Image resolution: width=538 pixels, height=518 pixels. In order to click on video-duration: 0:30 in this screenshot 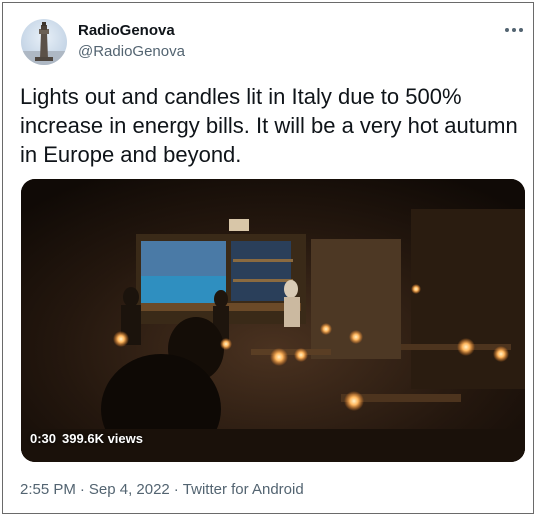, I will do `click(43, 438)`.